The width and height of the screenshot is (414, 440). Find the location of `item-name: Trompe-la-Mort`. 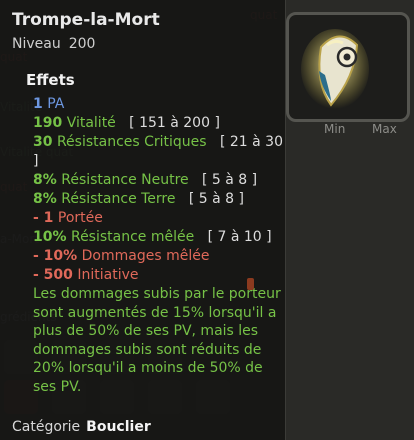

item-name: Trompe-la-Mort is located at coordinates (86, 20).